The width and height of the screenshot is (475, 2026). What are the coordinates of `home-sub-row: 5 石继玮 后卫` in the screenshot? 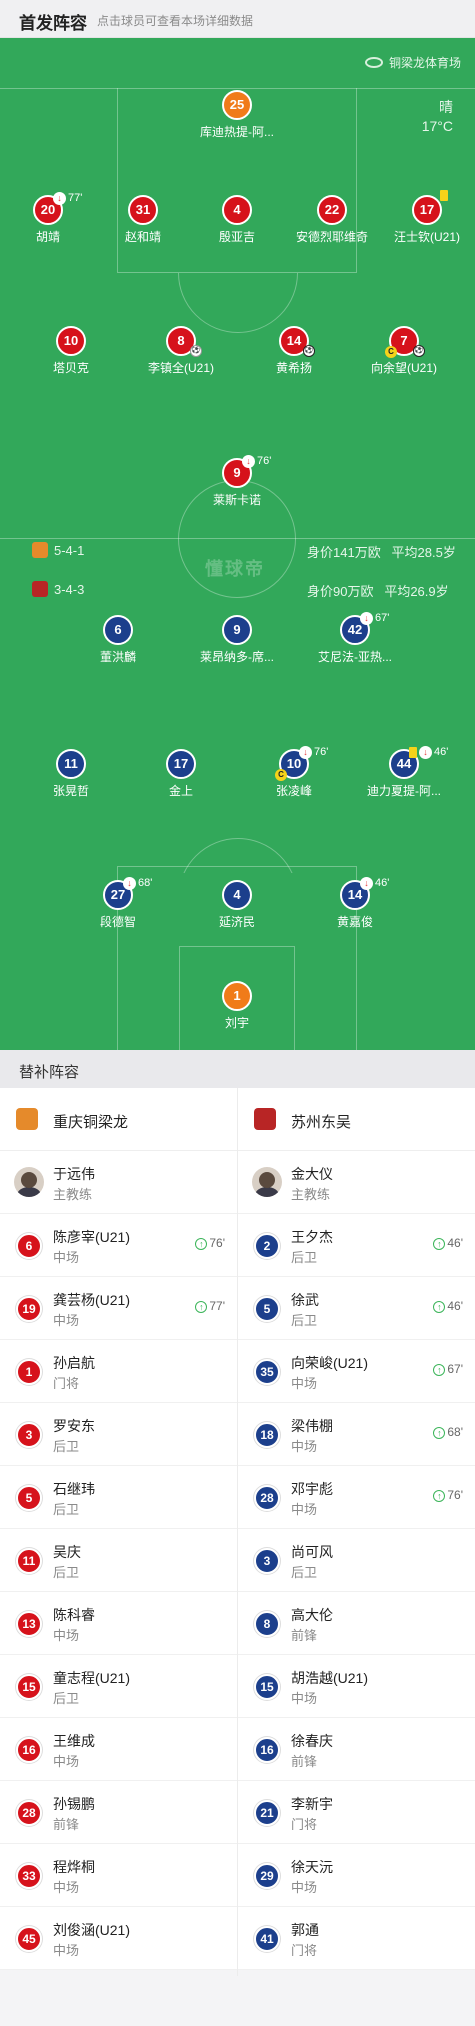 It's located at (118, 1497).